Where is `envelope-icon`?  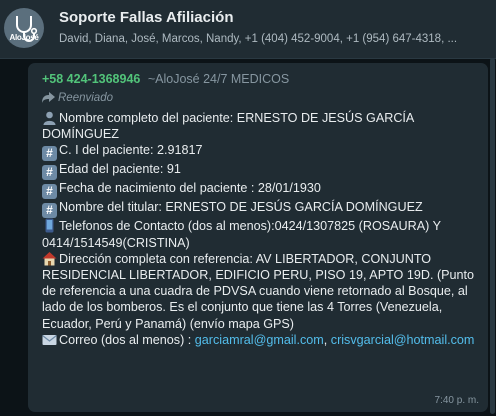 envelope-icon is located at coordinates (49, 339).